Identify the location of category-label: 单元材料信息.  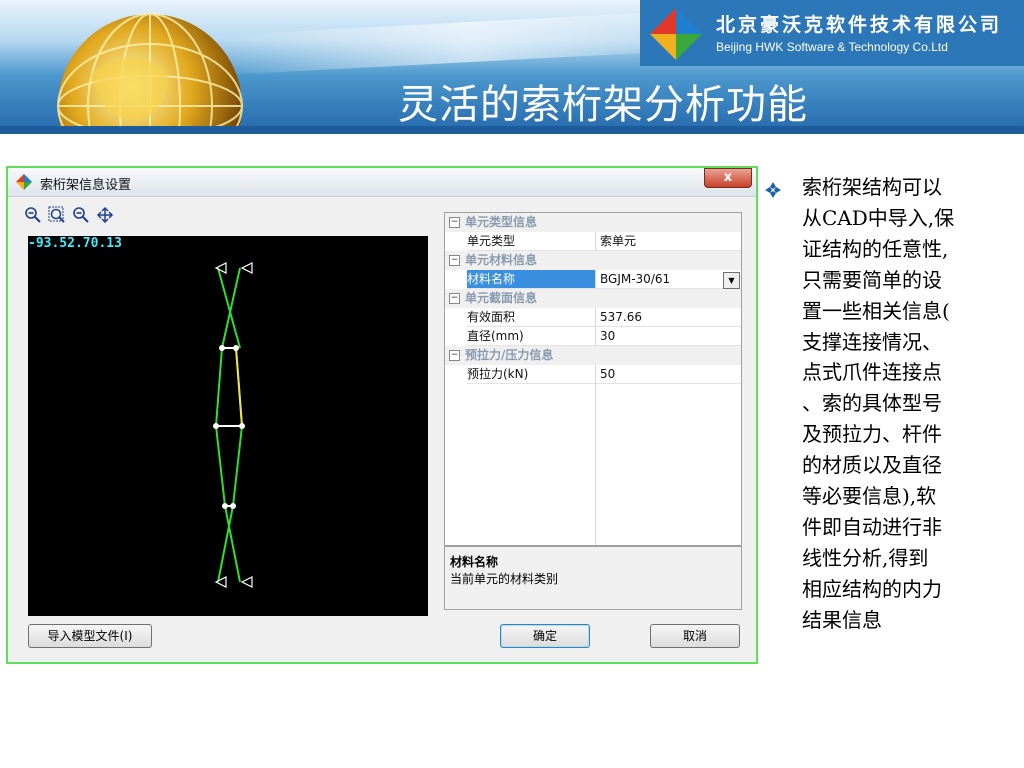
(501, 260).